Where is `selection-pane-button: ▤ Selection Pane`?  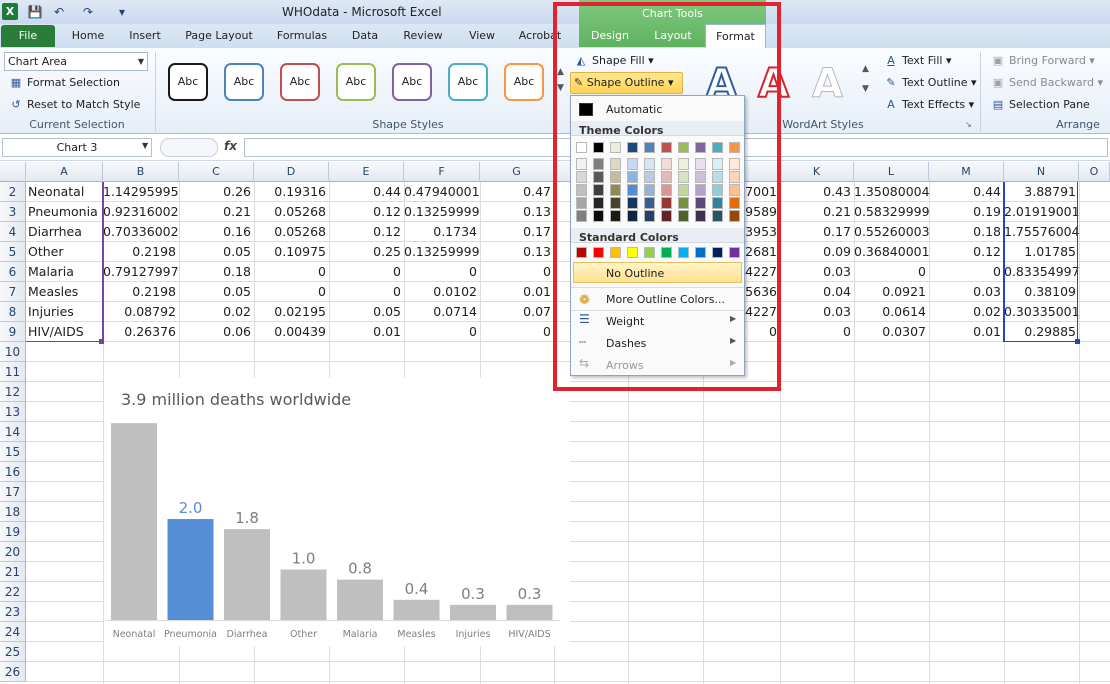
selection-pane-button: ▤ Selection Pane is located at coordinates (1040, 105).